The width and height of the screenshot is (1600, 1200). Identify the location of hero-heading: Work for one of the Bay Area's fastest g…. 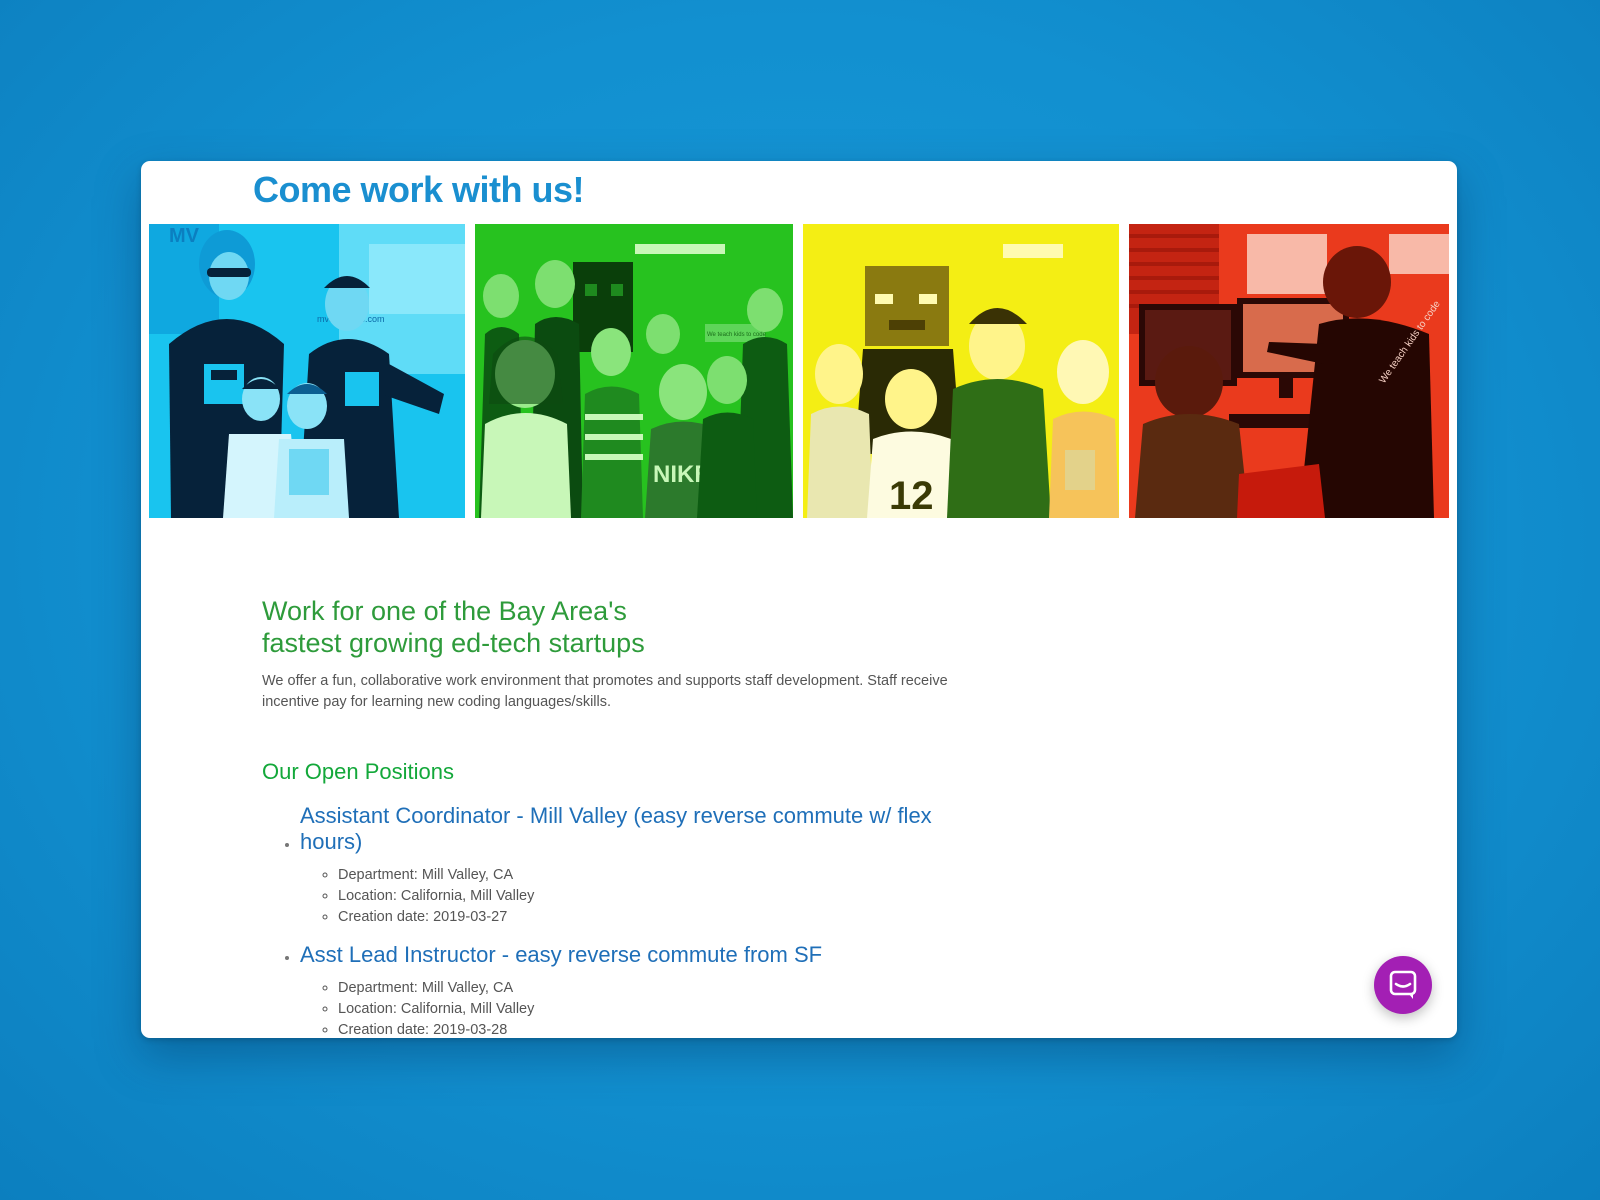
(612, 627).